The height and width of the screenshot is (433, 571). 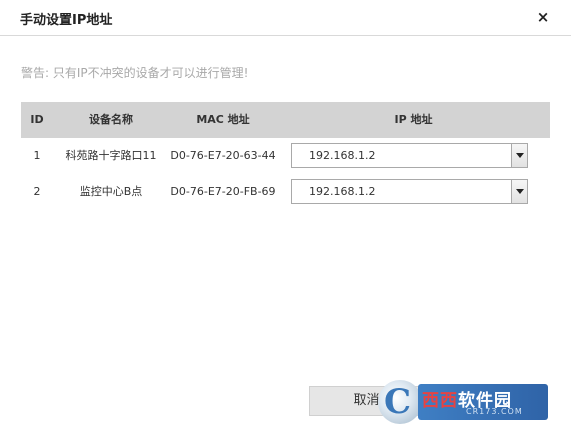 I want to click on watermark-domain: CR173.COM, so click(x=494, y=411).